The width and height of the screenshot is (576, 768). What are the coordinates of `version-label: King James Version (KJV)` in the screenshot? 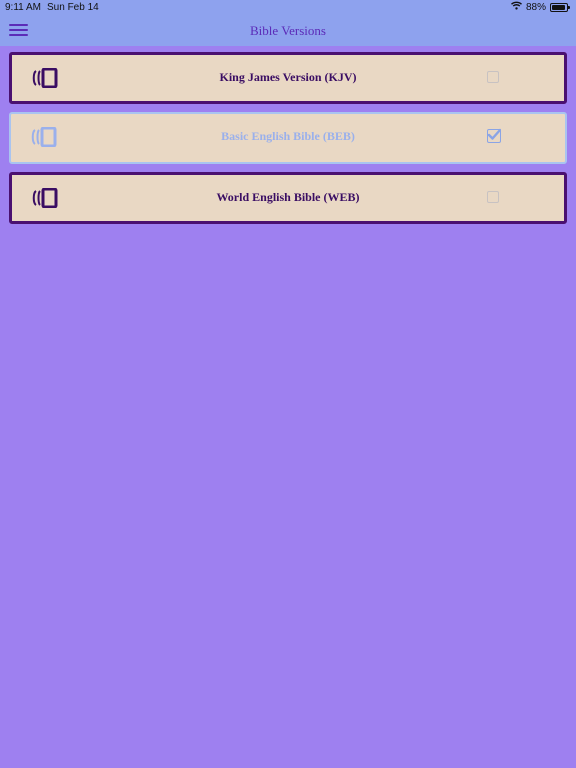 It's located at (288, 77).